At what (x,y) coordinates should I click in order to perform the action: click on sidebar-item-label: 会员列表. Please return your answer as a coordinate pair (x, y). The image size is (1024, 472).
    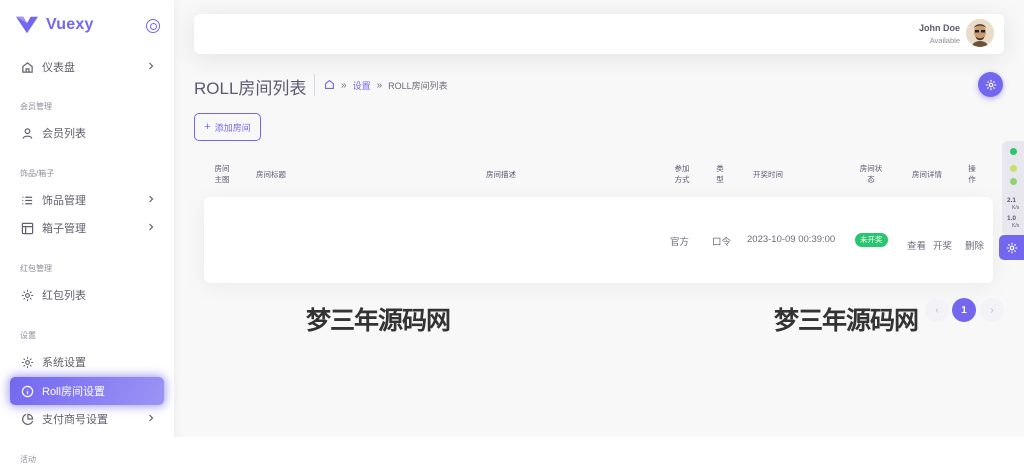
    Looking at the image, I should click on (64, 134).